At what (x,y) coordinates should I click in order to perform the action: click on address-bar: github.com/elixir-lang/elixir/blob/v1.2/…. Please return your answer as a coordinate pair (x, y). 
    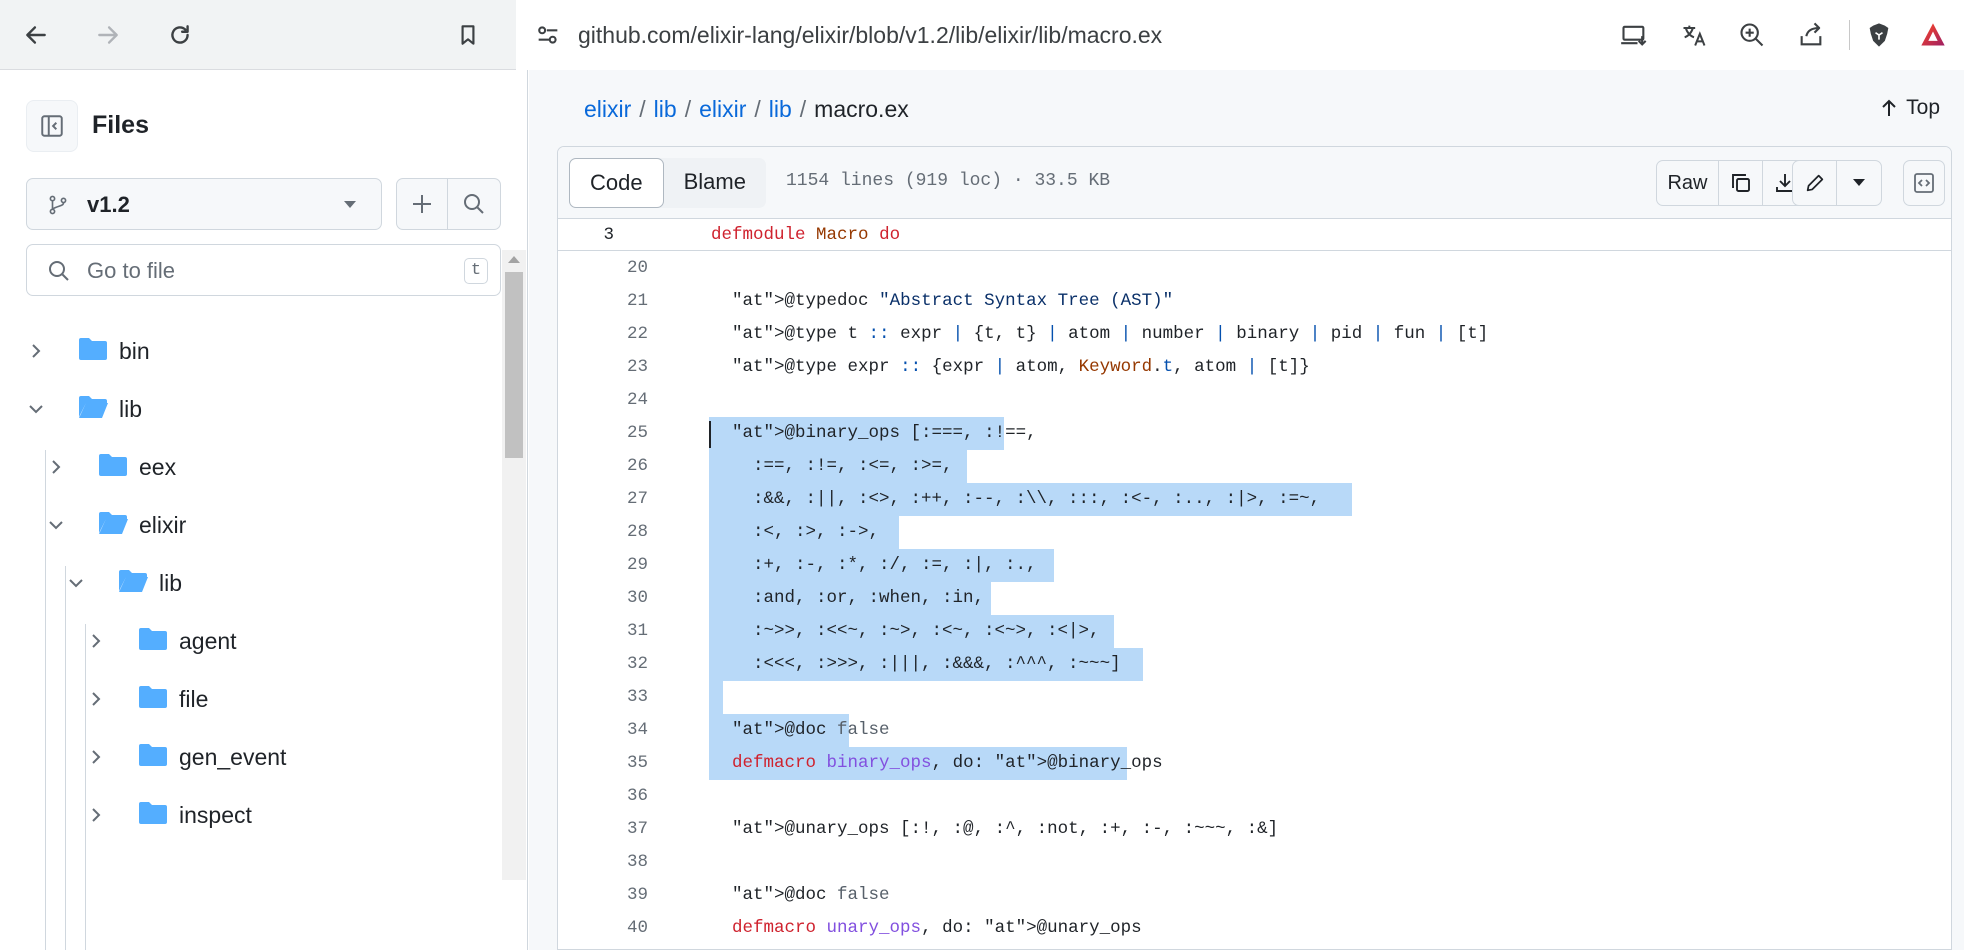
    Looking at the image, I should click on (1240, 35).